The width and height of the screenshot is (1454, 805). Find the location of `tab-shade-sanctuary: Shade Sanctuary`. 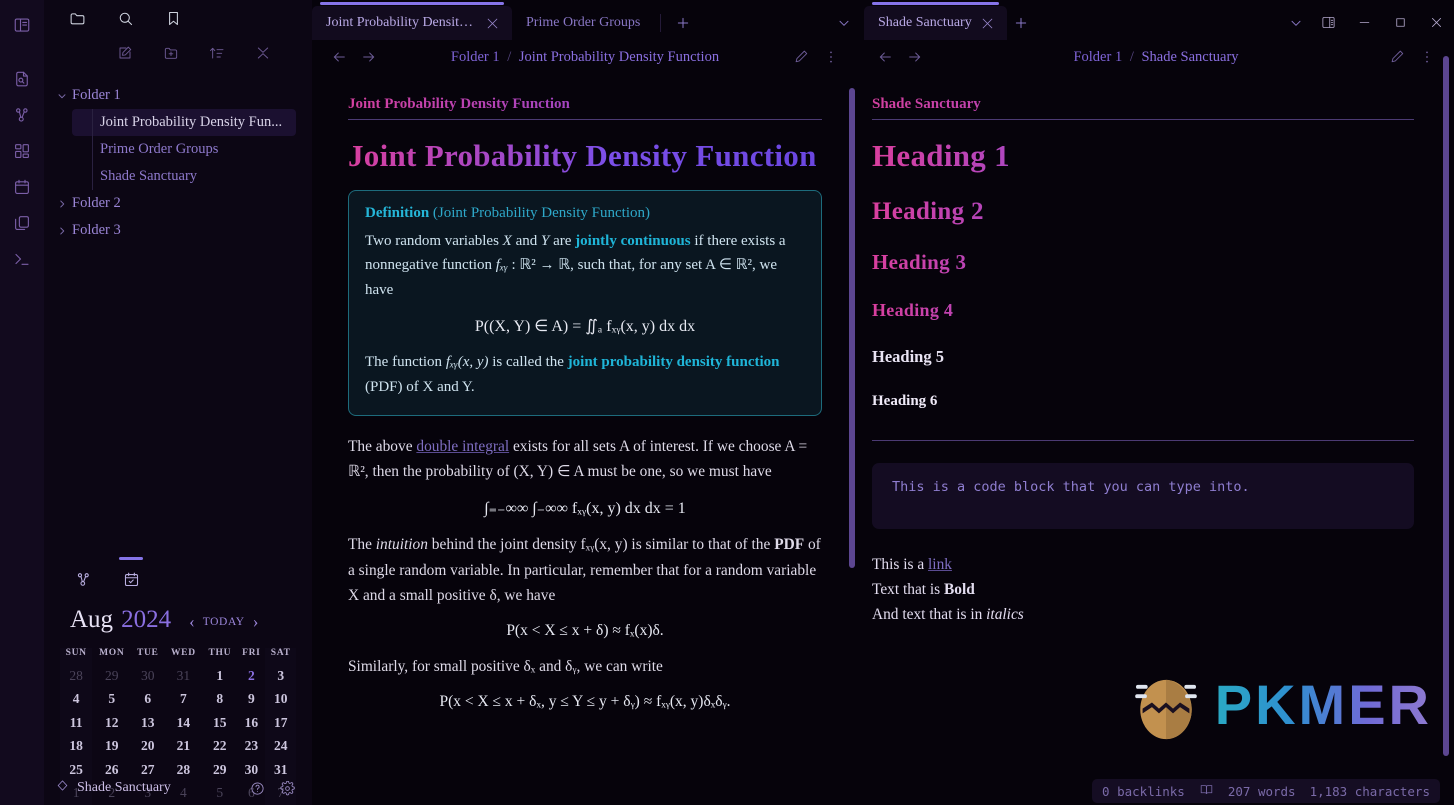

tab-shade-sanctuary: Shade Sanctuary is located at coordinates (935, 21).